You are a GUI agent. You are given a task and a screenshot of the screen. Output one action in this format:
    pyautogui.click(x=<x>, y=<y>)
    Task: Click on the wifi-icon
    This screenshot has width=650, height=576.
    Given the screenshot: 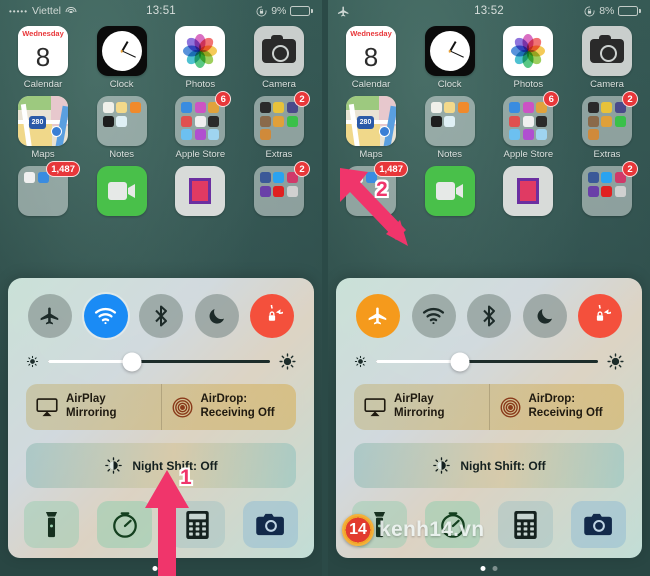 What is the action you would take?
    pyautogui.click(x=71, y=11)
    